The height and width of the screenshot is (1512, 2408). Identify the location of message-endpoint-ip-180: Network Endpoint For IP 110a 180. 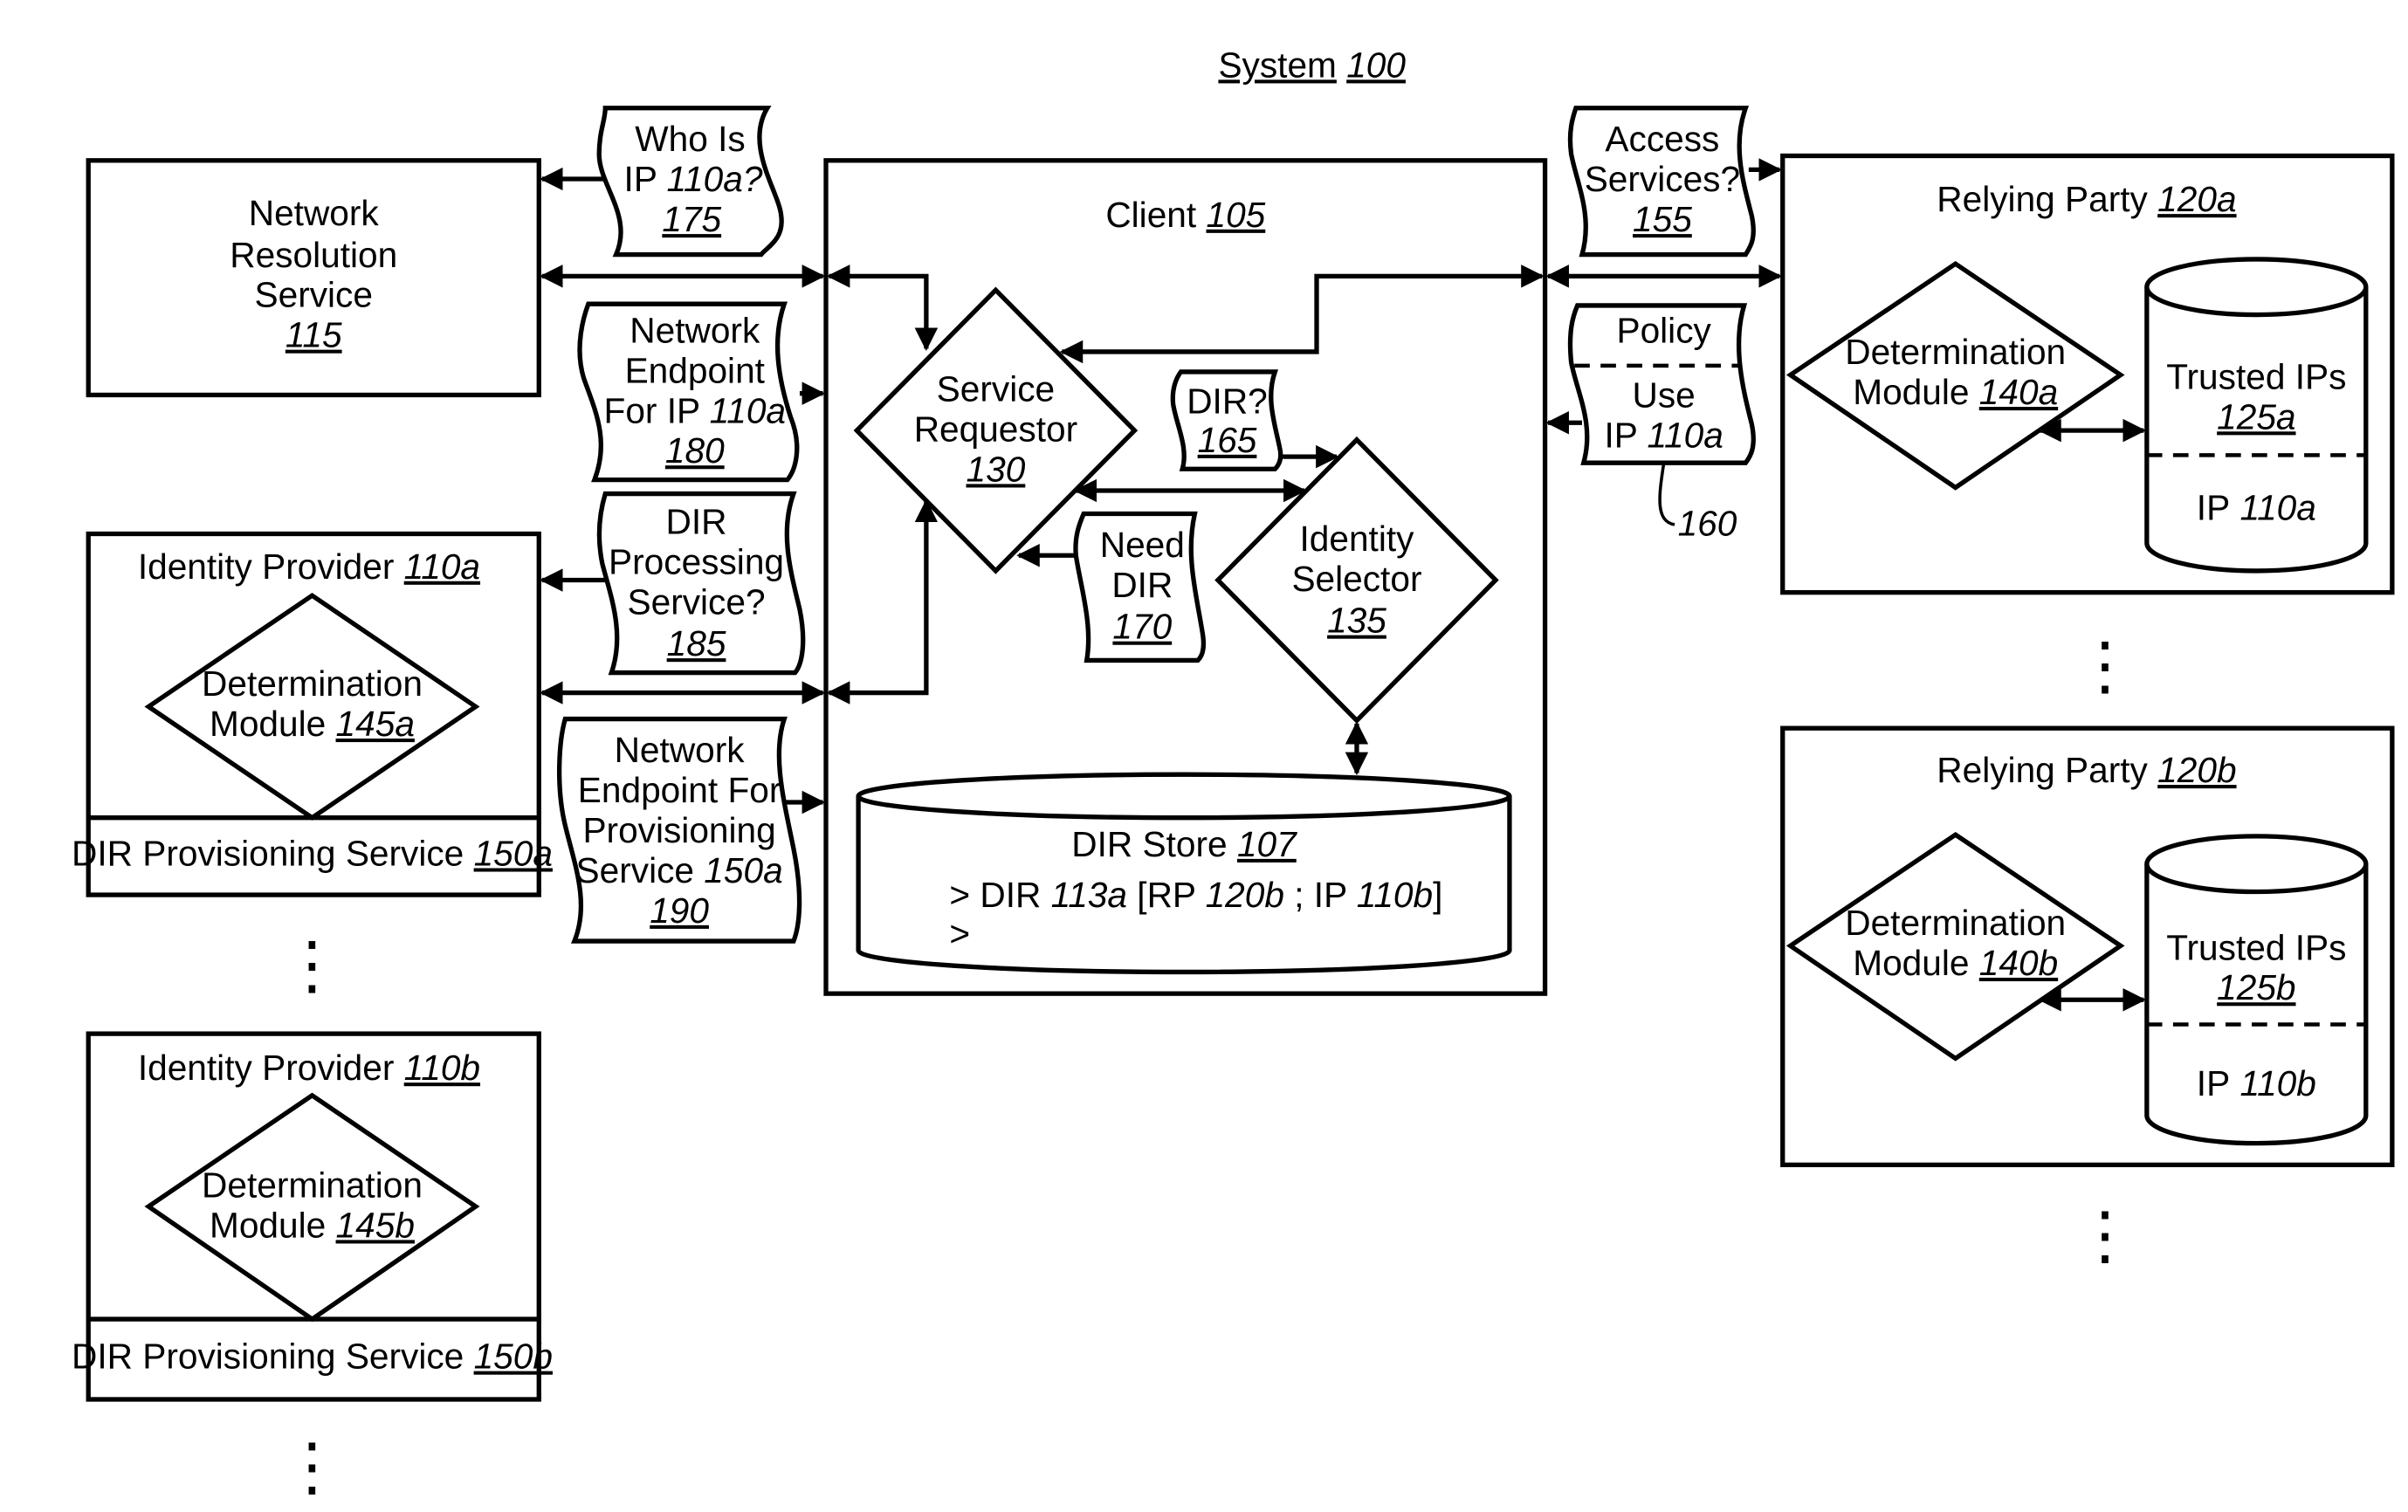
(688, 392).